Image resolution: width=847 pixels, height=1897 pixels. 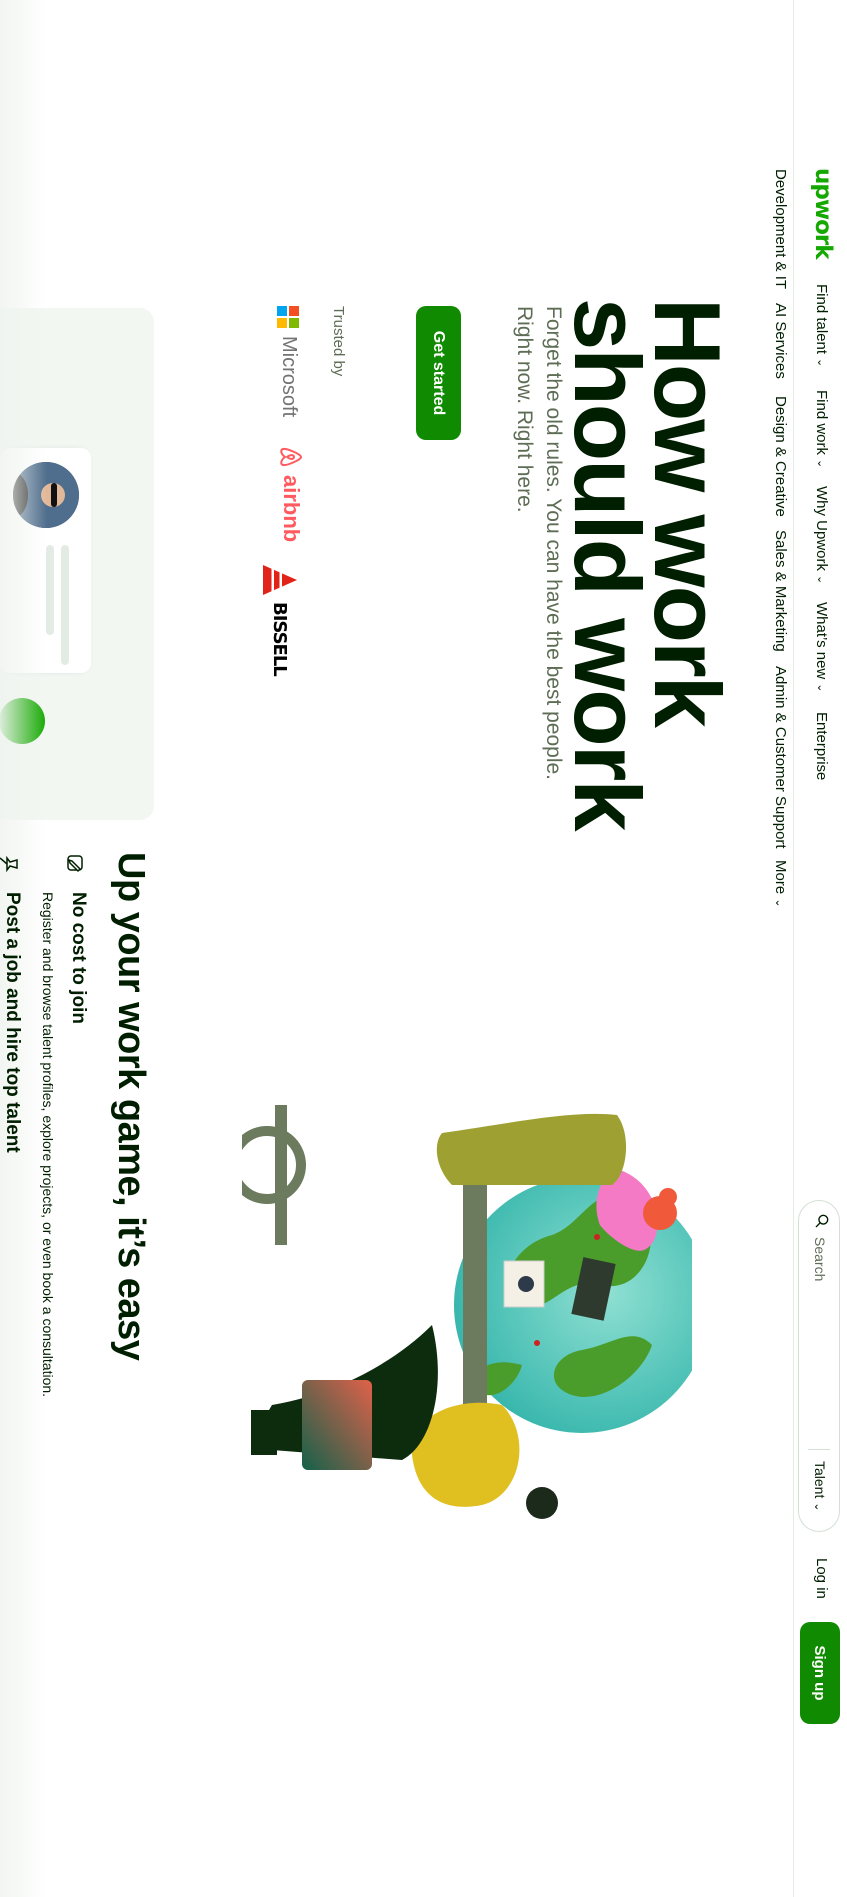 What do you see at coordinates (78, 958) in the screenshot?
I see `step-title: No cost to join` at bounding box center [78, 958].